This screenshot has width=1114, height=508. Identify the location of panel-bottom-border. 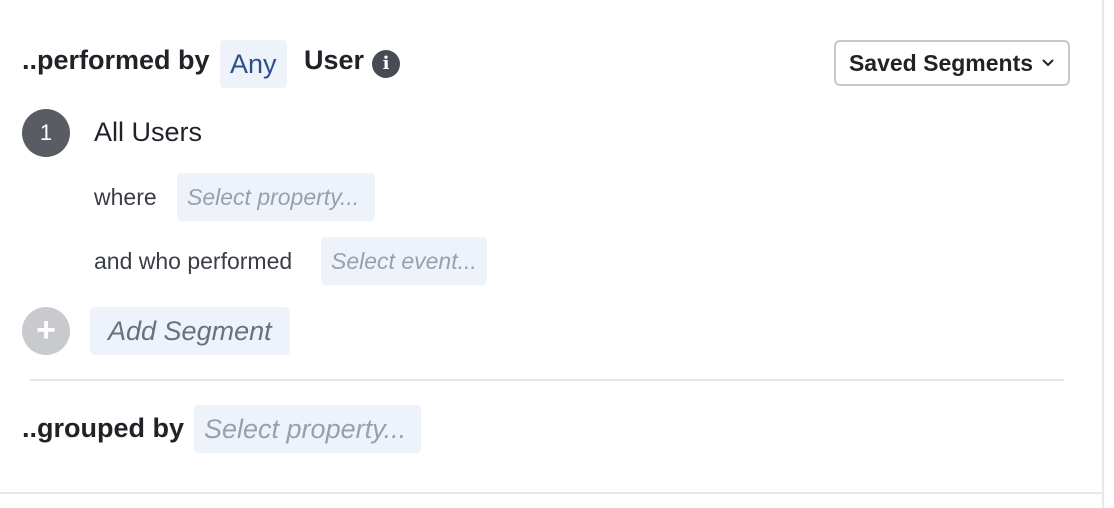
(552, 493).